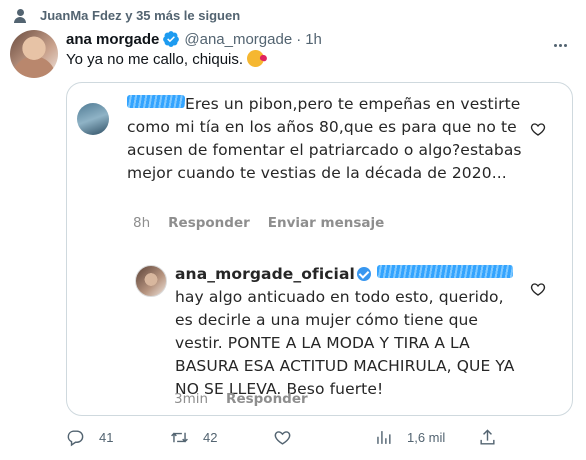 The height and width of the screenshot is (460, 586). Describe the element at coordinates (193, 437) in the screenshot. I see `retweet-button: 42` at that location.